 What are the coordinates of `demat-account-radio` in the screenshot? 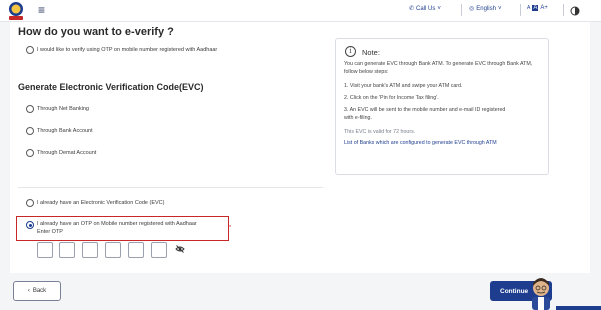 It's located at (30, 153).